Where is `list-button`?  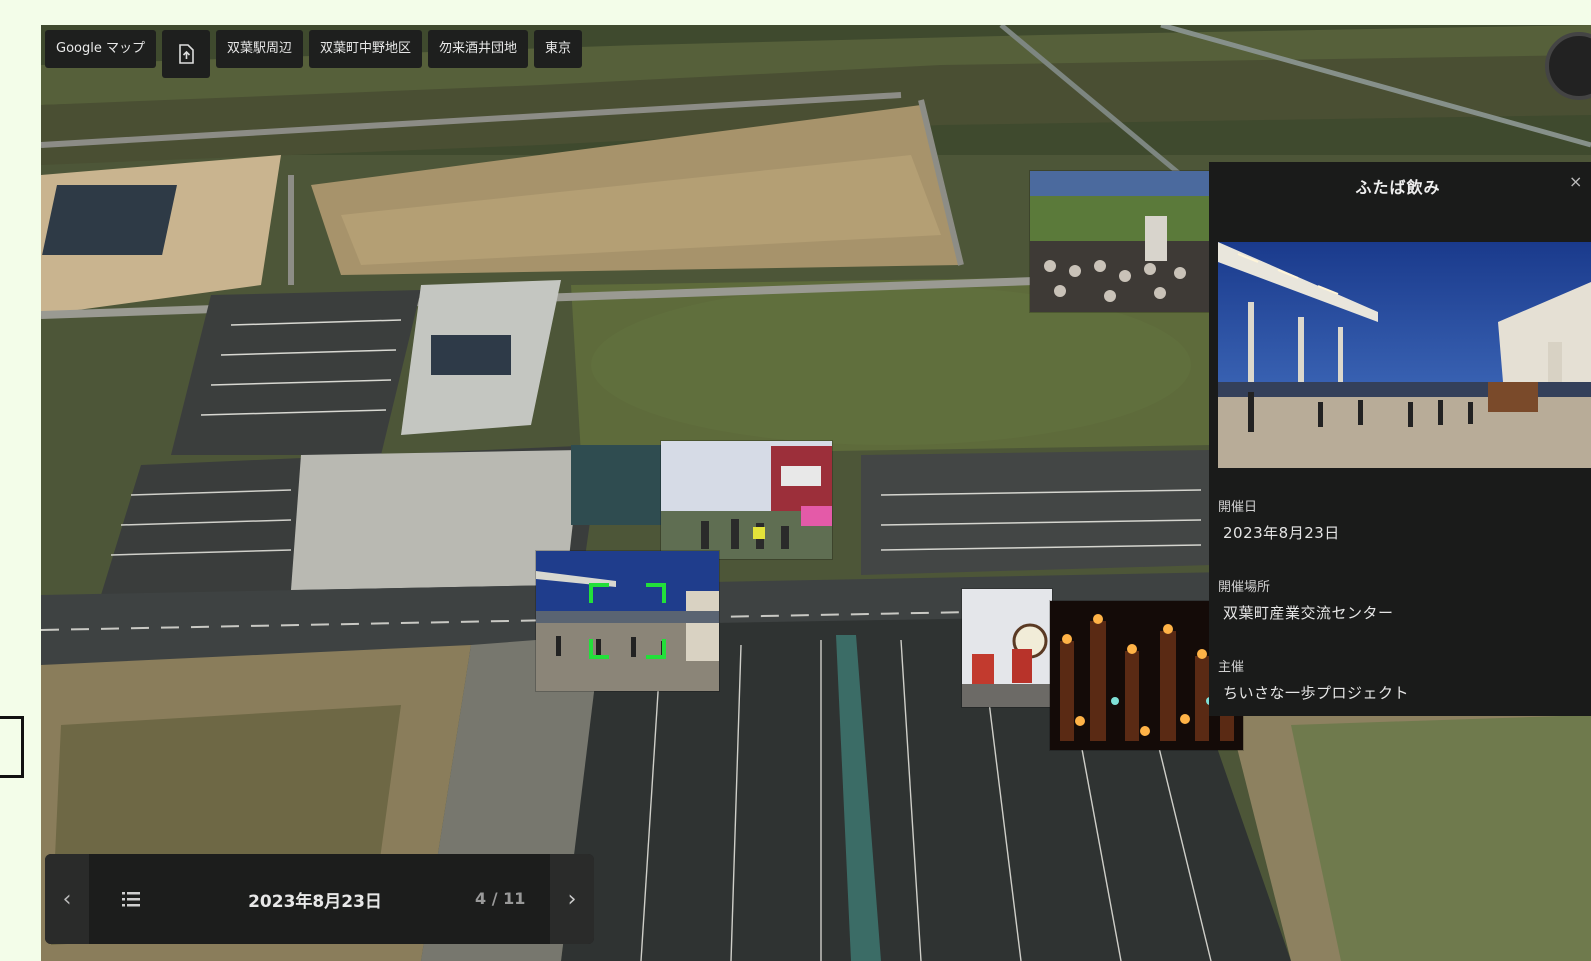
list-button is located at coordinates (131, 899).